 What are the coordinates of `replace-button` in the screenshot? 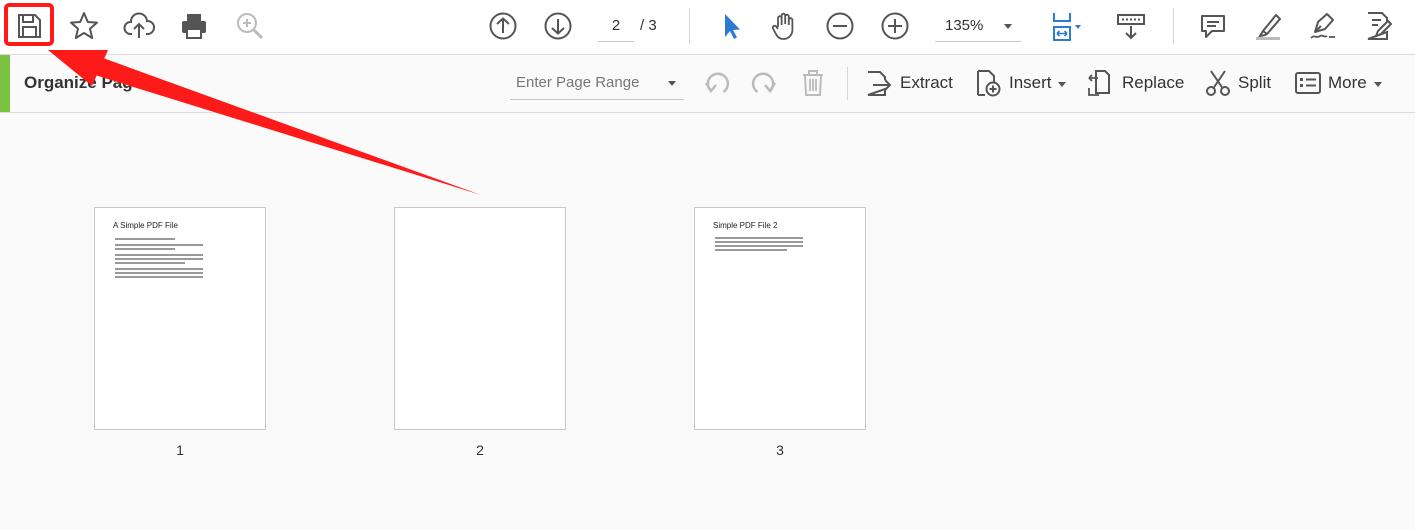 It's located at (1101, 83).